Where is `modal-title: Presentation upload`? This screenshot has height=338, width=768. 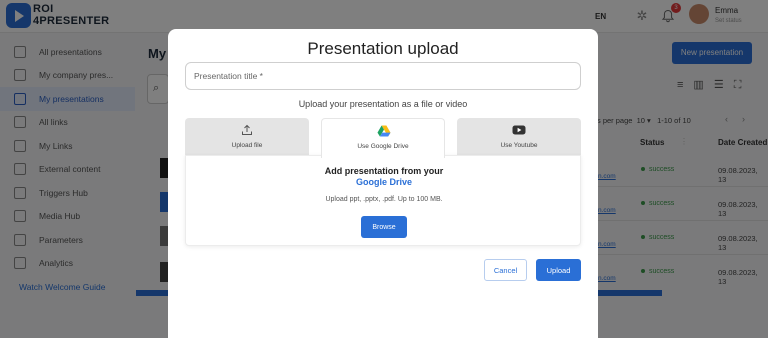 modal-title: Presentation upload is located at coordinates (383, 48).